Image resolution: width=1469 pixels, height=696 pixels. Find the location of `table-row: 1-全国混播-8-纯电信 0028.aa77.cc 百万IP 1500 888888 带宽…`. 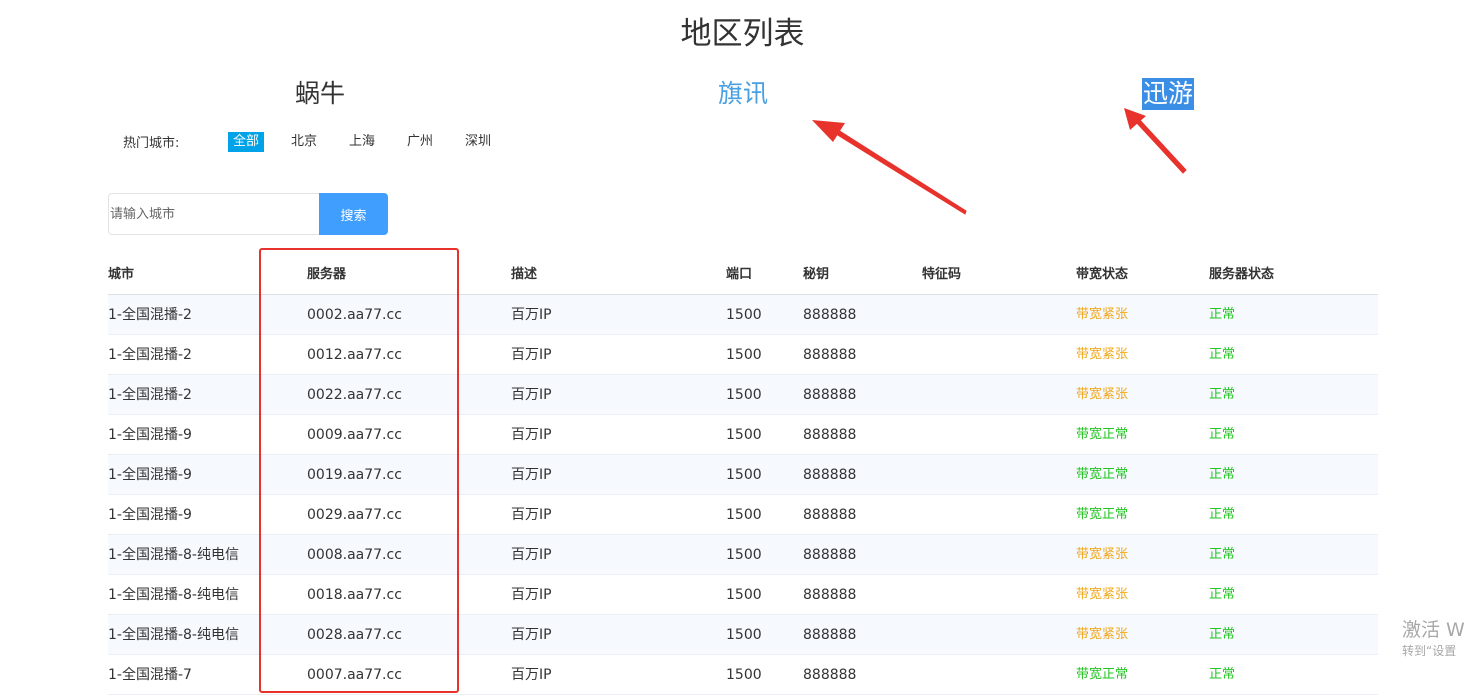

table-row: 1-全国混播-8-纯电信 0028.aa77.cc 百万IP 1500 888888 带宽… is located at coordinates (743, 635).